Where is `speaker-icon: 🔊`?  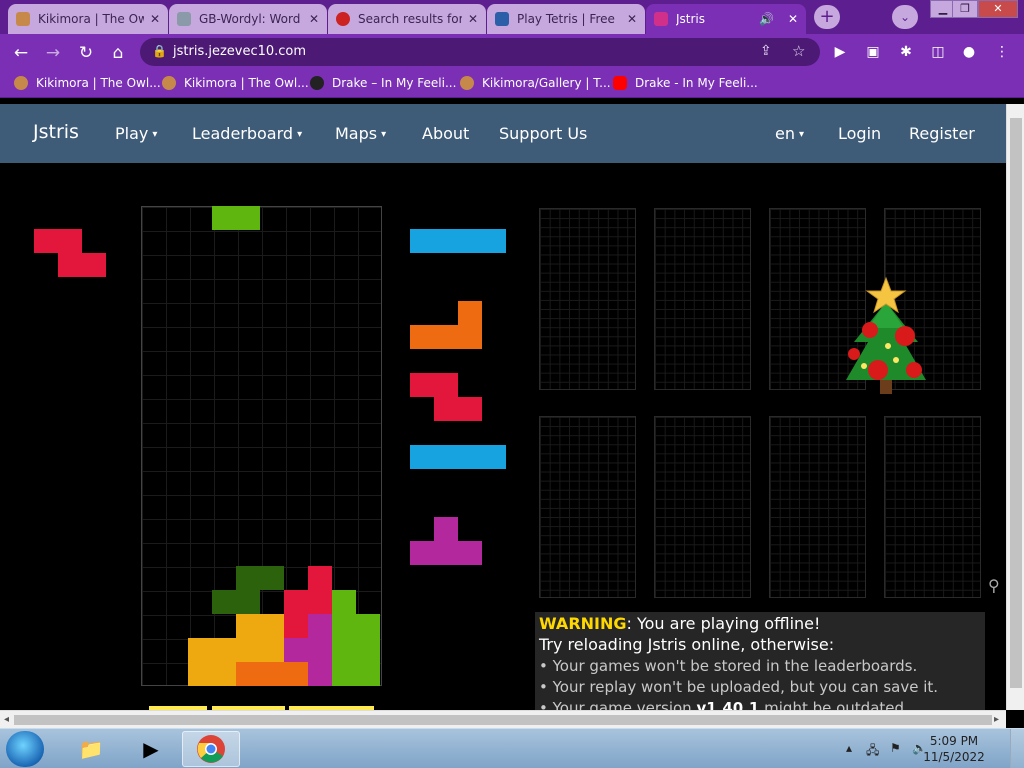 speaker-icon: 🔊 is located at coordinates (766, 19).